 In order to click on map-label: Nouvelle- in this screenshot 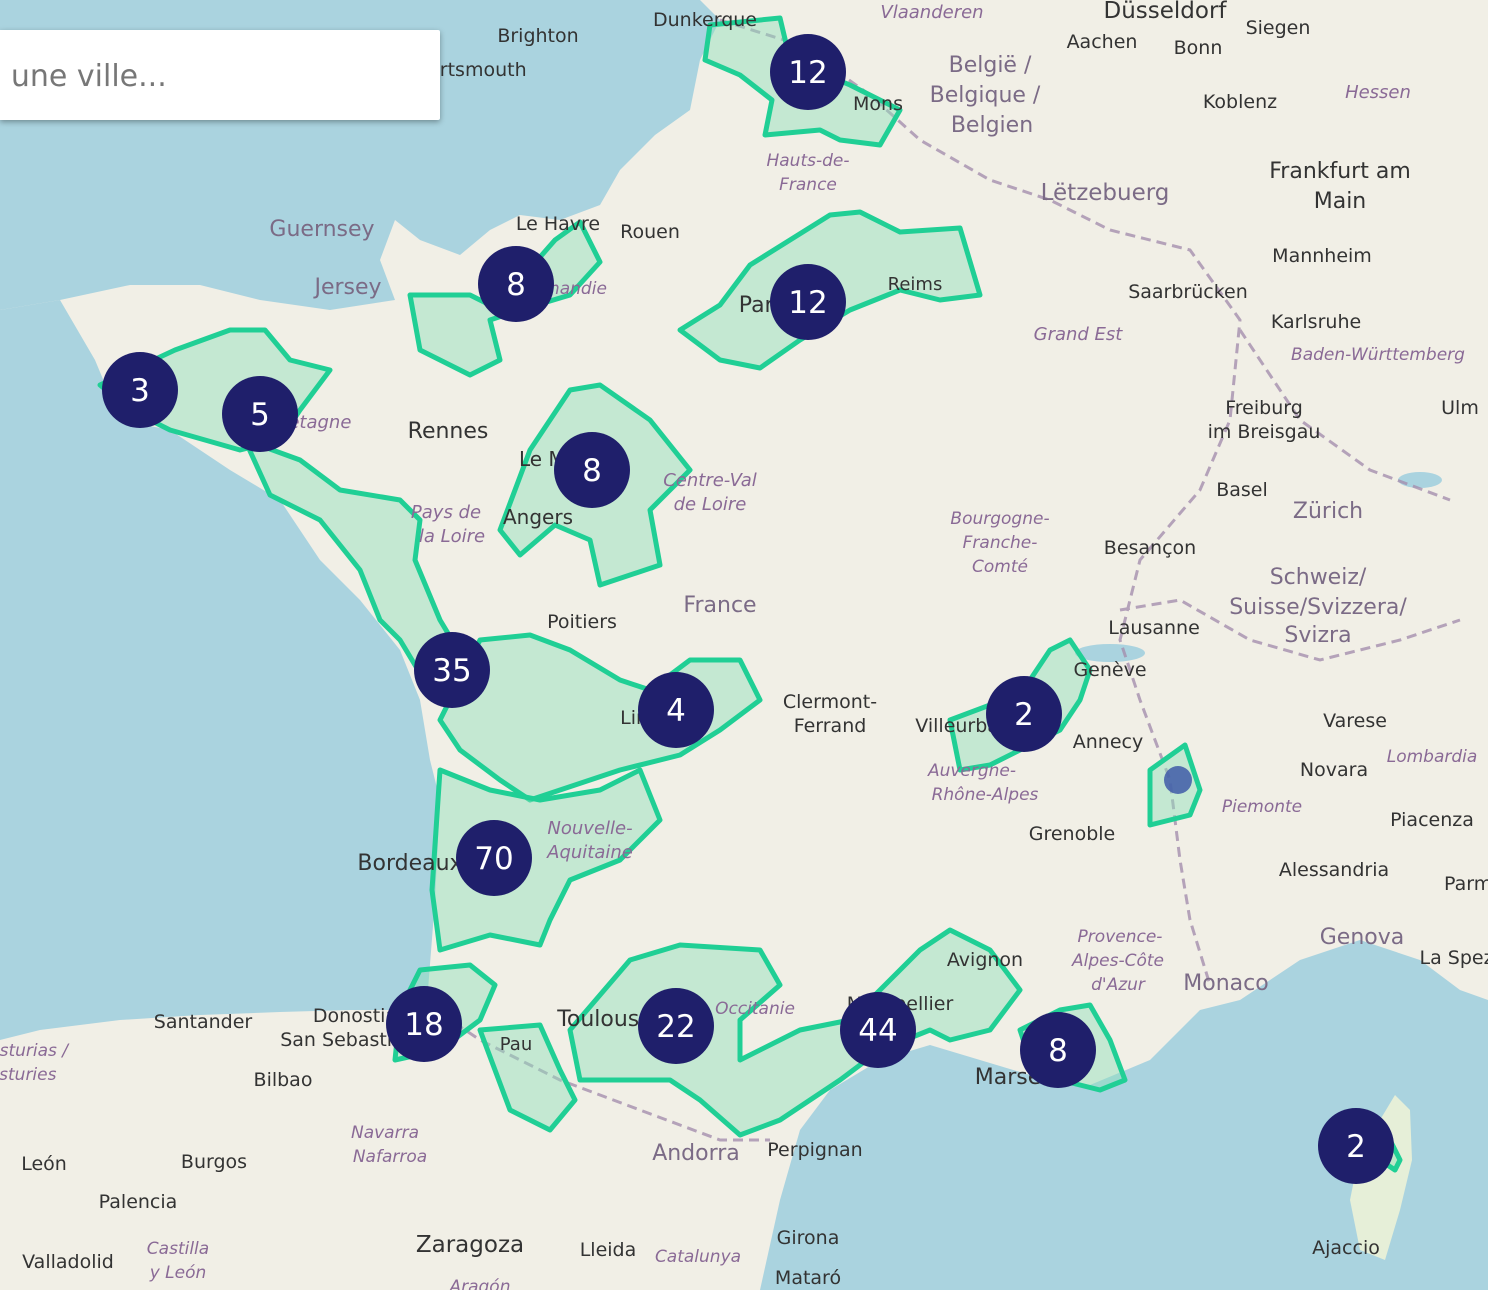, I will do `click(589, 828)`.